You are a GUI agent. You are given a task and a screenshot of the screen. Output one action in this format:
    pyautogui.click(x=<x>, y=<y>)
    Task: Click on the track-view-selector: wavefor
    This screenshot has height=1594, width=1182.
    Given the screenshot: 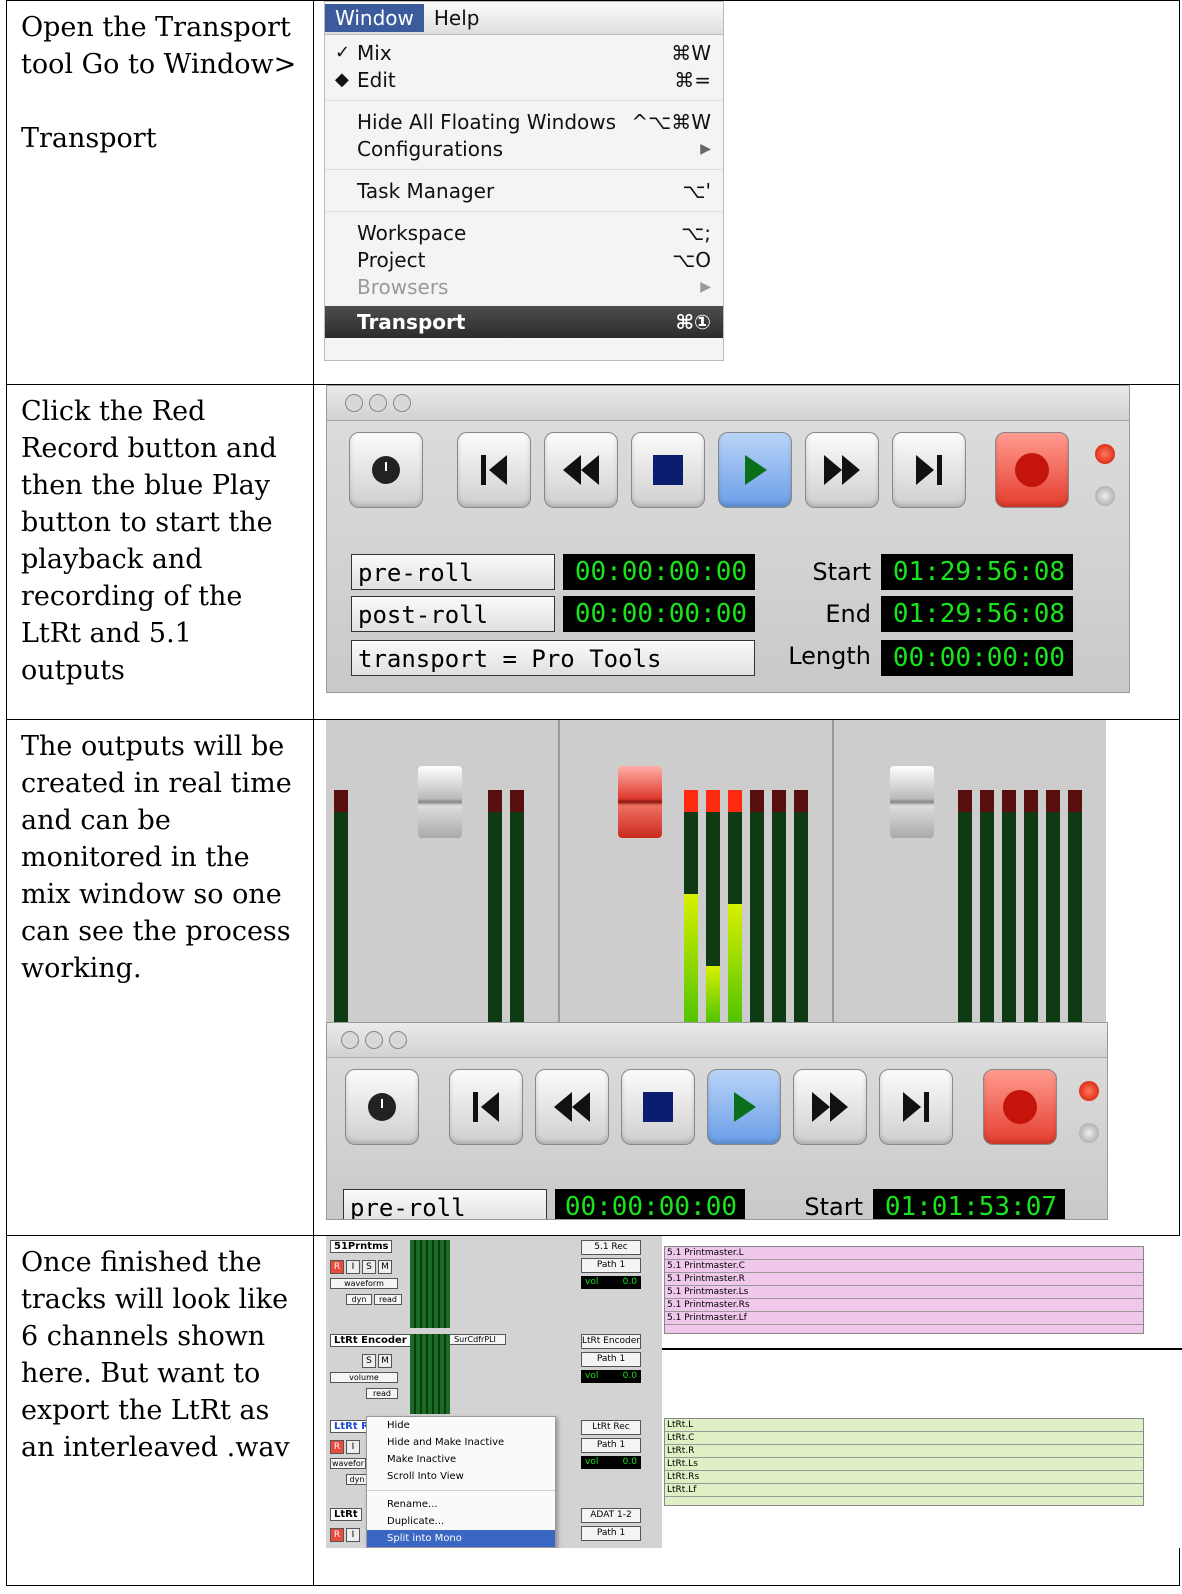 What is the action you would take?
    pyautogui.click(x=348, y=1463)
    